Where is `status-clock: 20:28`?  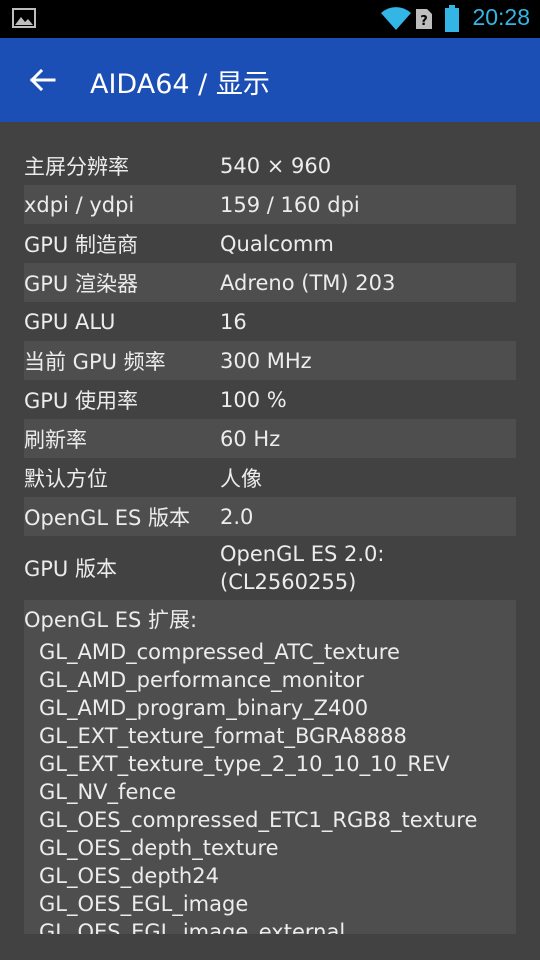
status-clock: 20:28 is located at coordinates (501, 17).